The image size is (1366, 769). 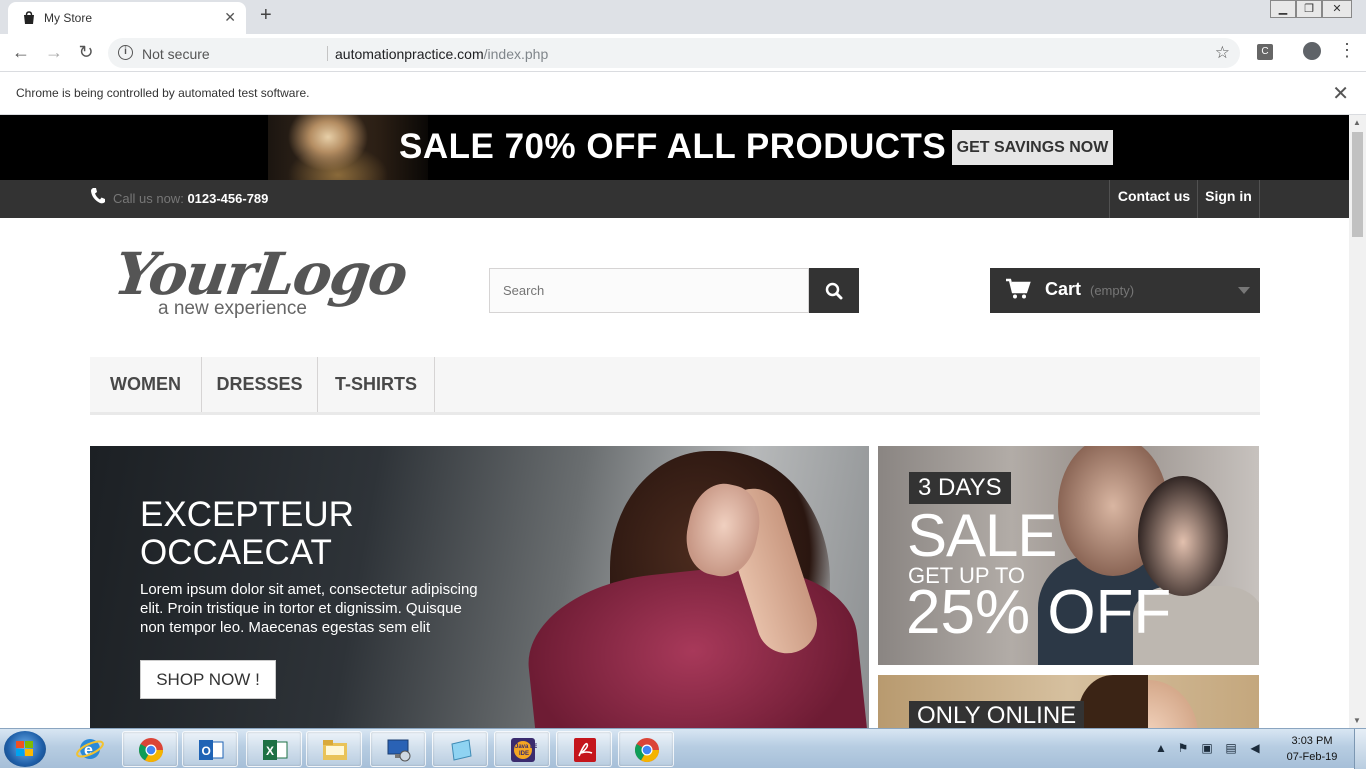 What do you see at coordinates (68, 18) in the screenshot?
I see `tab-title: My Store` at bounding box center [68, 18].